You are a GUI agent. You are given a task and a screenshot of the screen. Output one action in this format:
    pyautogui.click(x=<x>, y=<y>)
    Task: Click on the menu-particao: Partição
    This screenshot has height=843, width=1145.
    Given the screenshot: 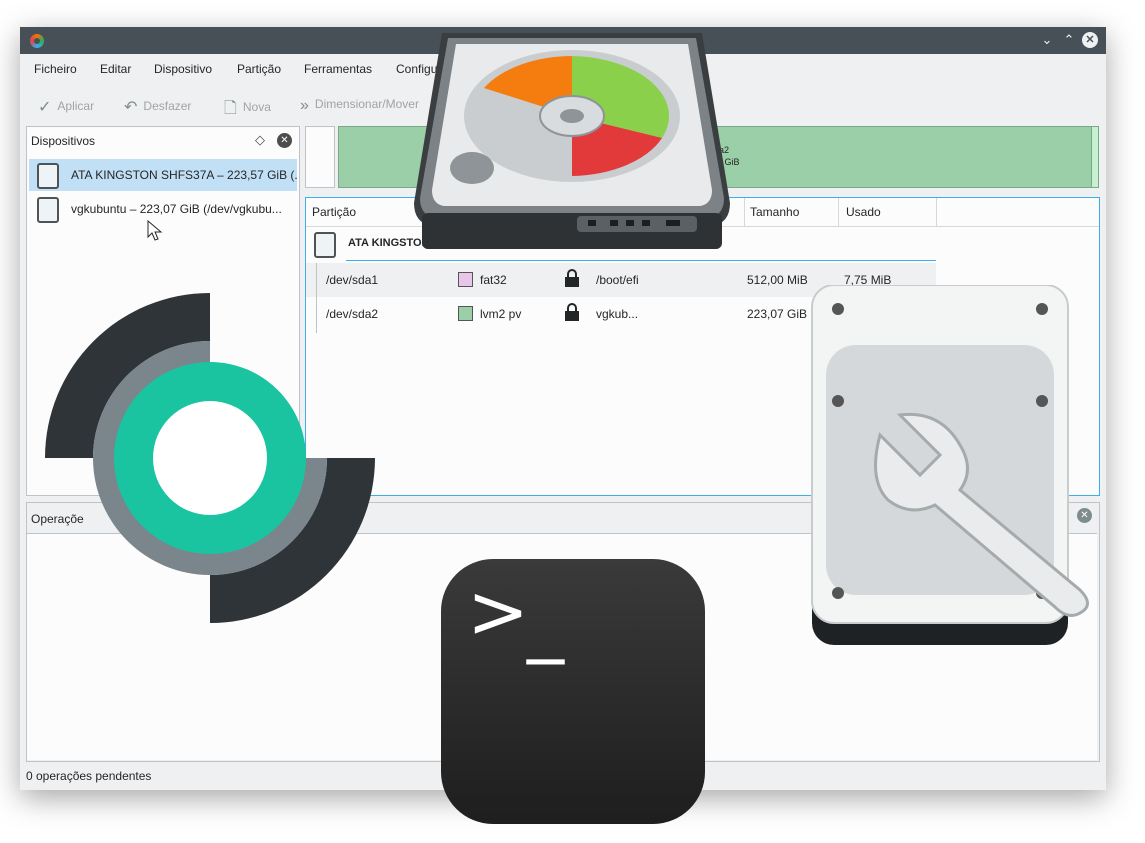 What is the action you would take?
    pyautogui.click(x=259, y=69)
    